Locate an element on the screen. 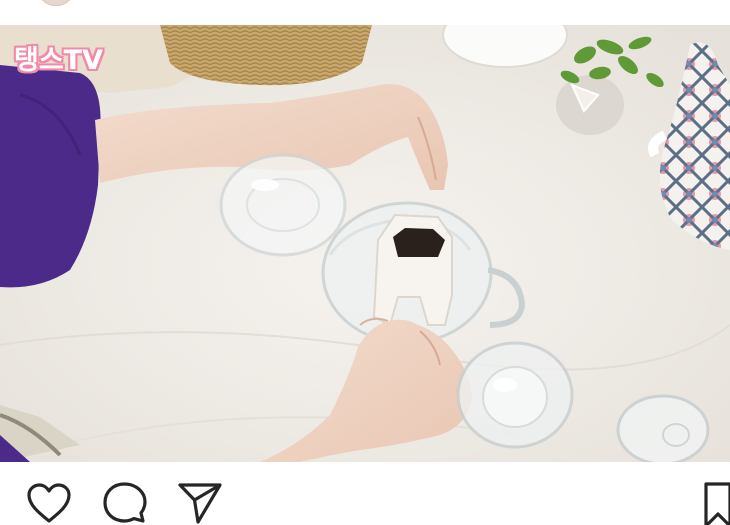  avatar is located at coordinates (56, 3).